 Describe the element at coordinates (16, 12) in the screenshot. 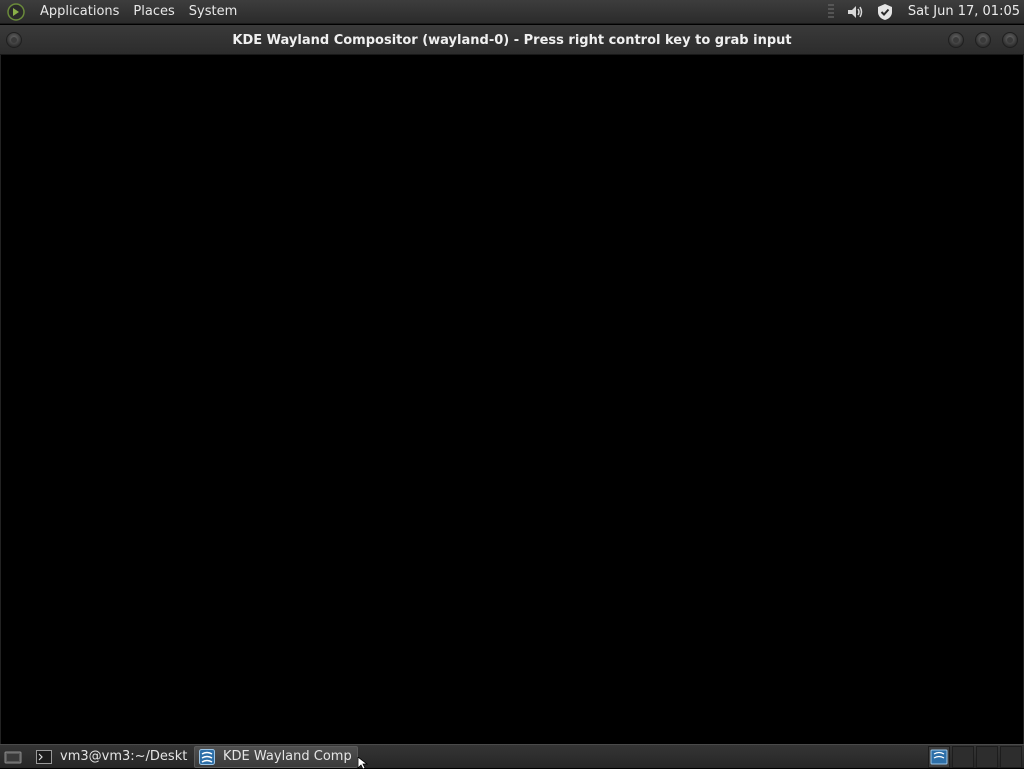

I see `main-menu-logo-icon` at that location.